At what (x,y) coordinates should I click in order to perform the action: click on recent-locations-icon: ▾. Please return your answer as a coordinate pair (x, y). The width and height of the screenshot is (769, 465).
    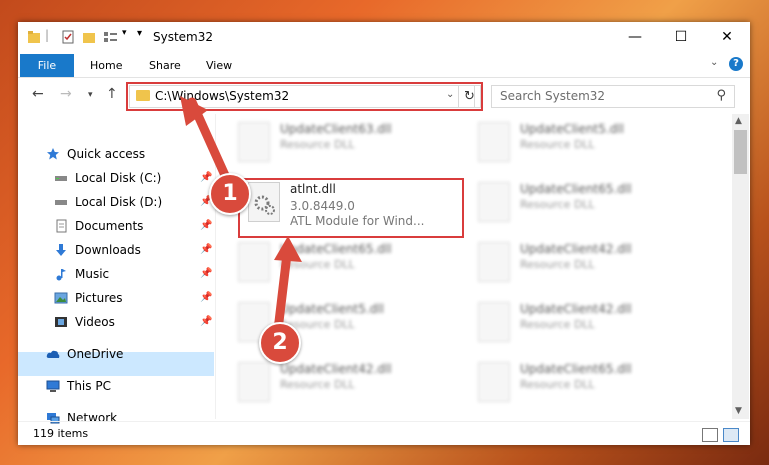
    Looking at the image, I should click on (90, 95).